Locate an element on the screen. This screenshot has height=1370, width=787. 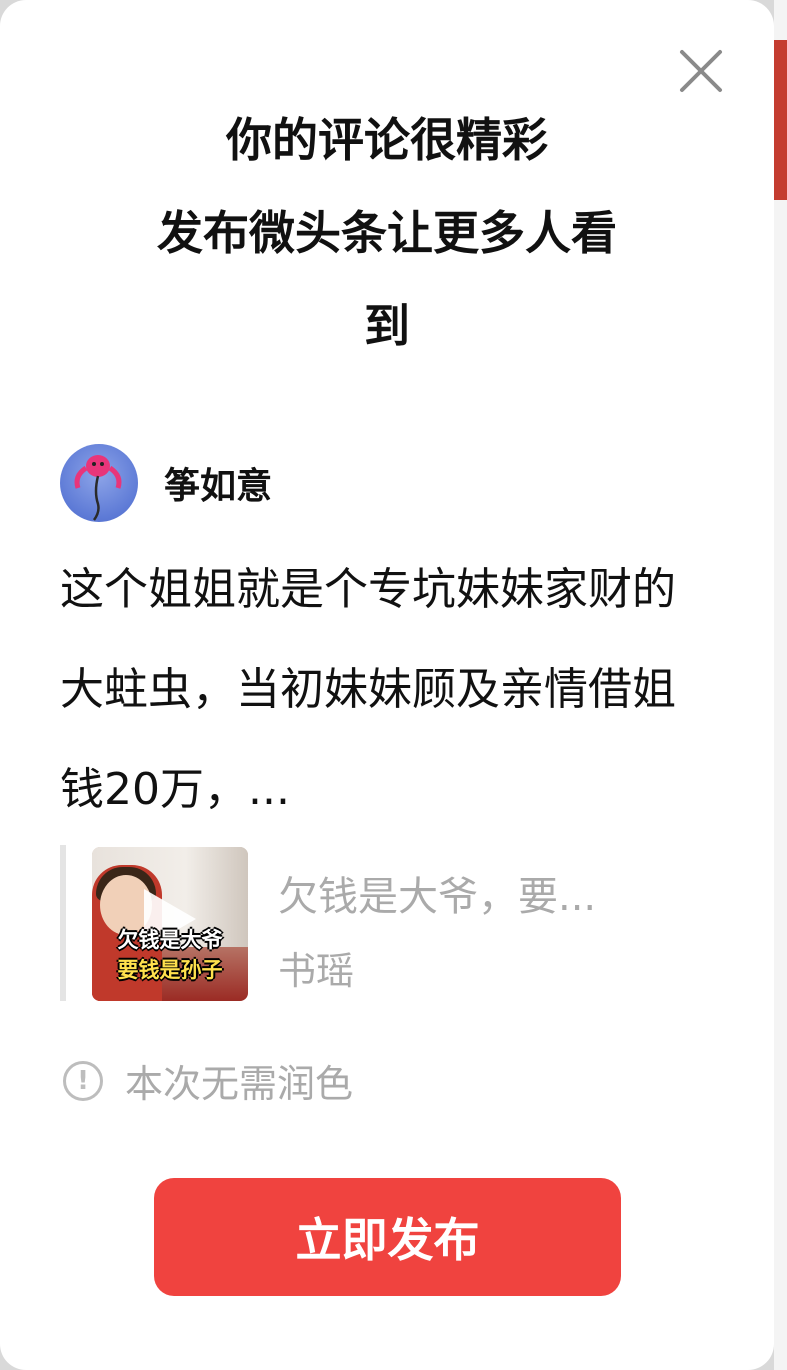
quoted-video-source: 书瑶 is located at coordinates (316, 971).